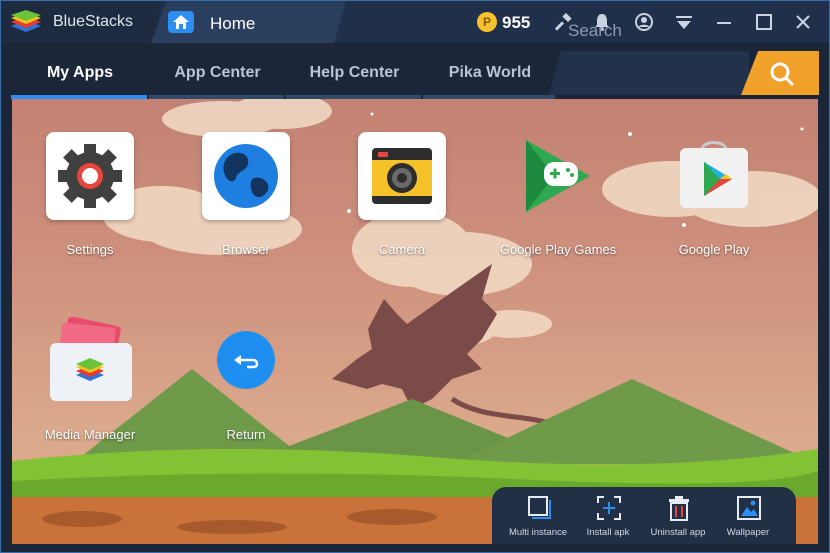  I want to click on wallpaper-button: Wallpaper, so click(748, 515).